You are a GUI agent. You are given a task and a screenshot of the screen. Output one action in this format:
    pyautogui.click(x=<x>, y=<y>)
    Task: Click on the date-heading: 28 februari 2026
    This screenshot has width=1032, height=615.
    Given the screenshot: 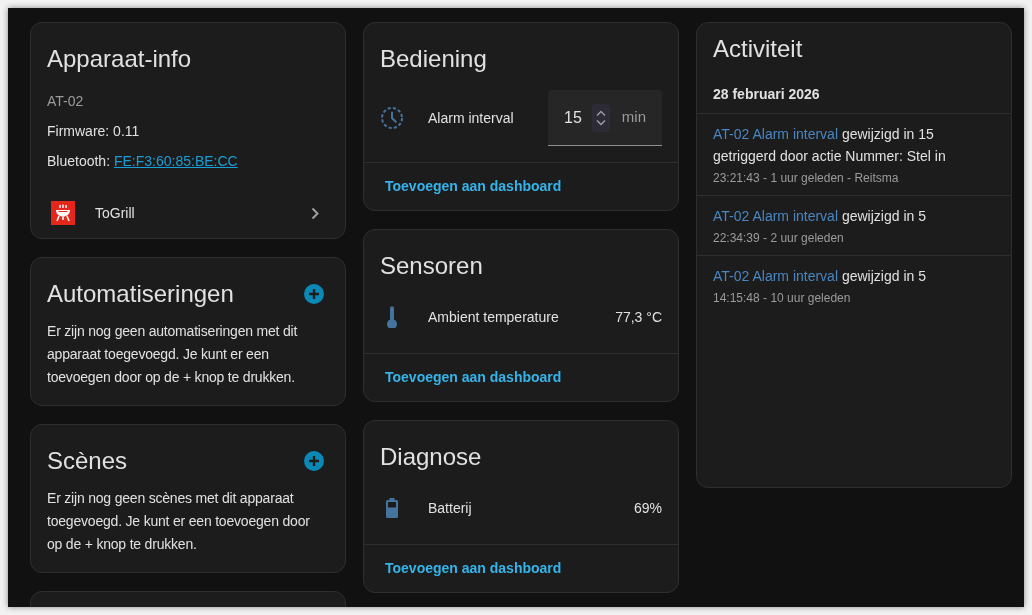 What is the action you would take?
    pyautogui.click(x=766, y=94)
    